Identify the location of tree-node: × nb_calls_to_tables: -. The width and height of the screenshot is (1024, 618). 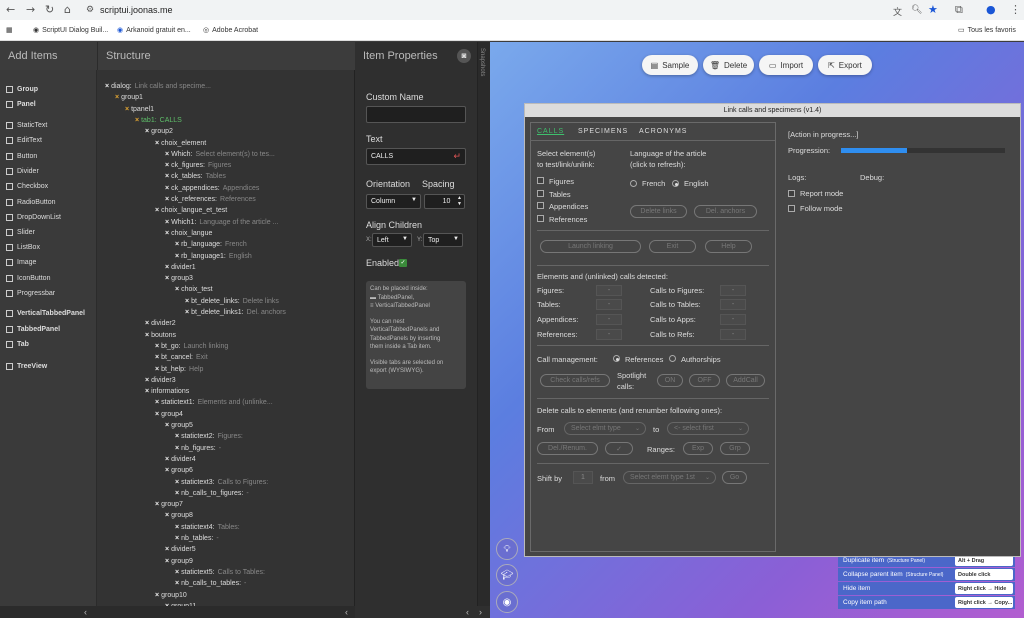
(210, 583).